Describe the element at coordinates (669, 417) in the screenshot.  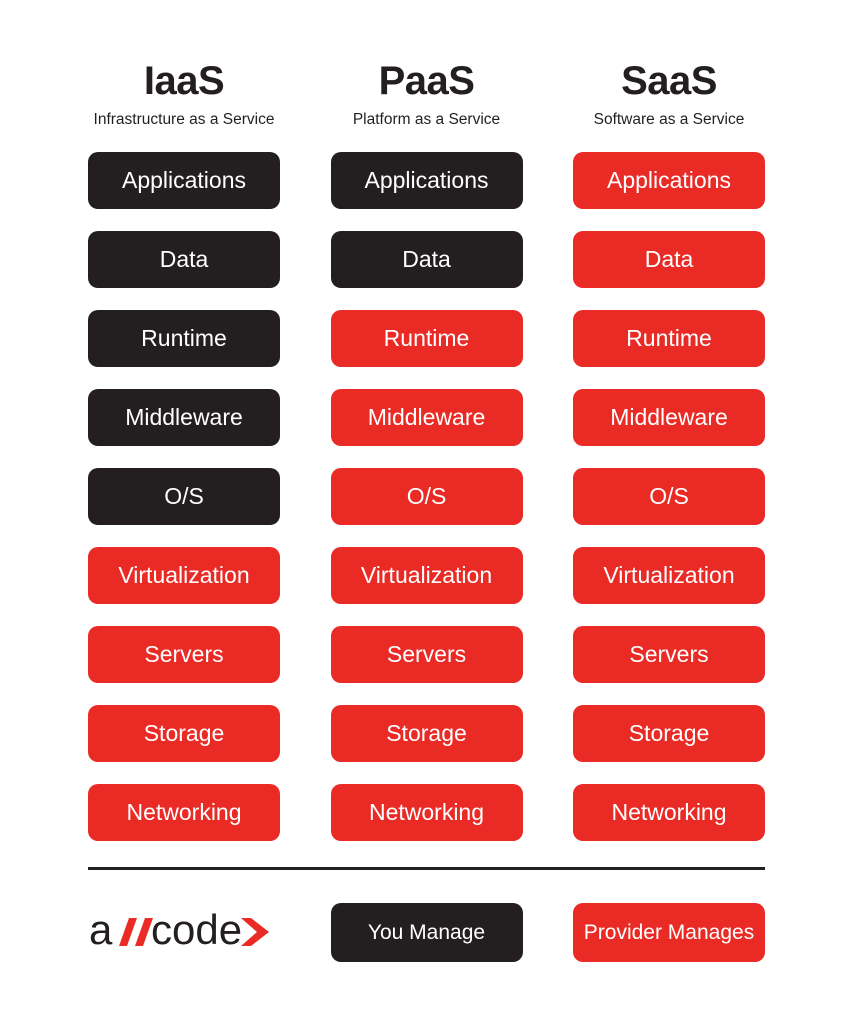
I see `stack-cell-saas: Middleware` at that location.